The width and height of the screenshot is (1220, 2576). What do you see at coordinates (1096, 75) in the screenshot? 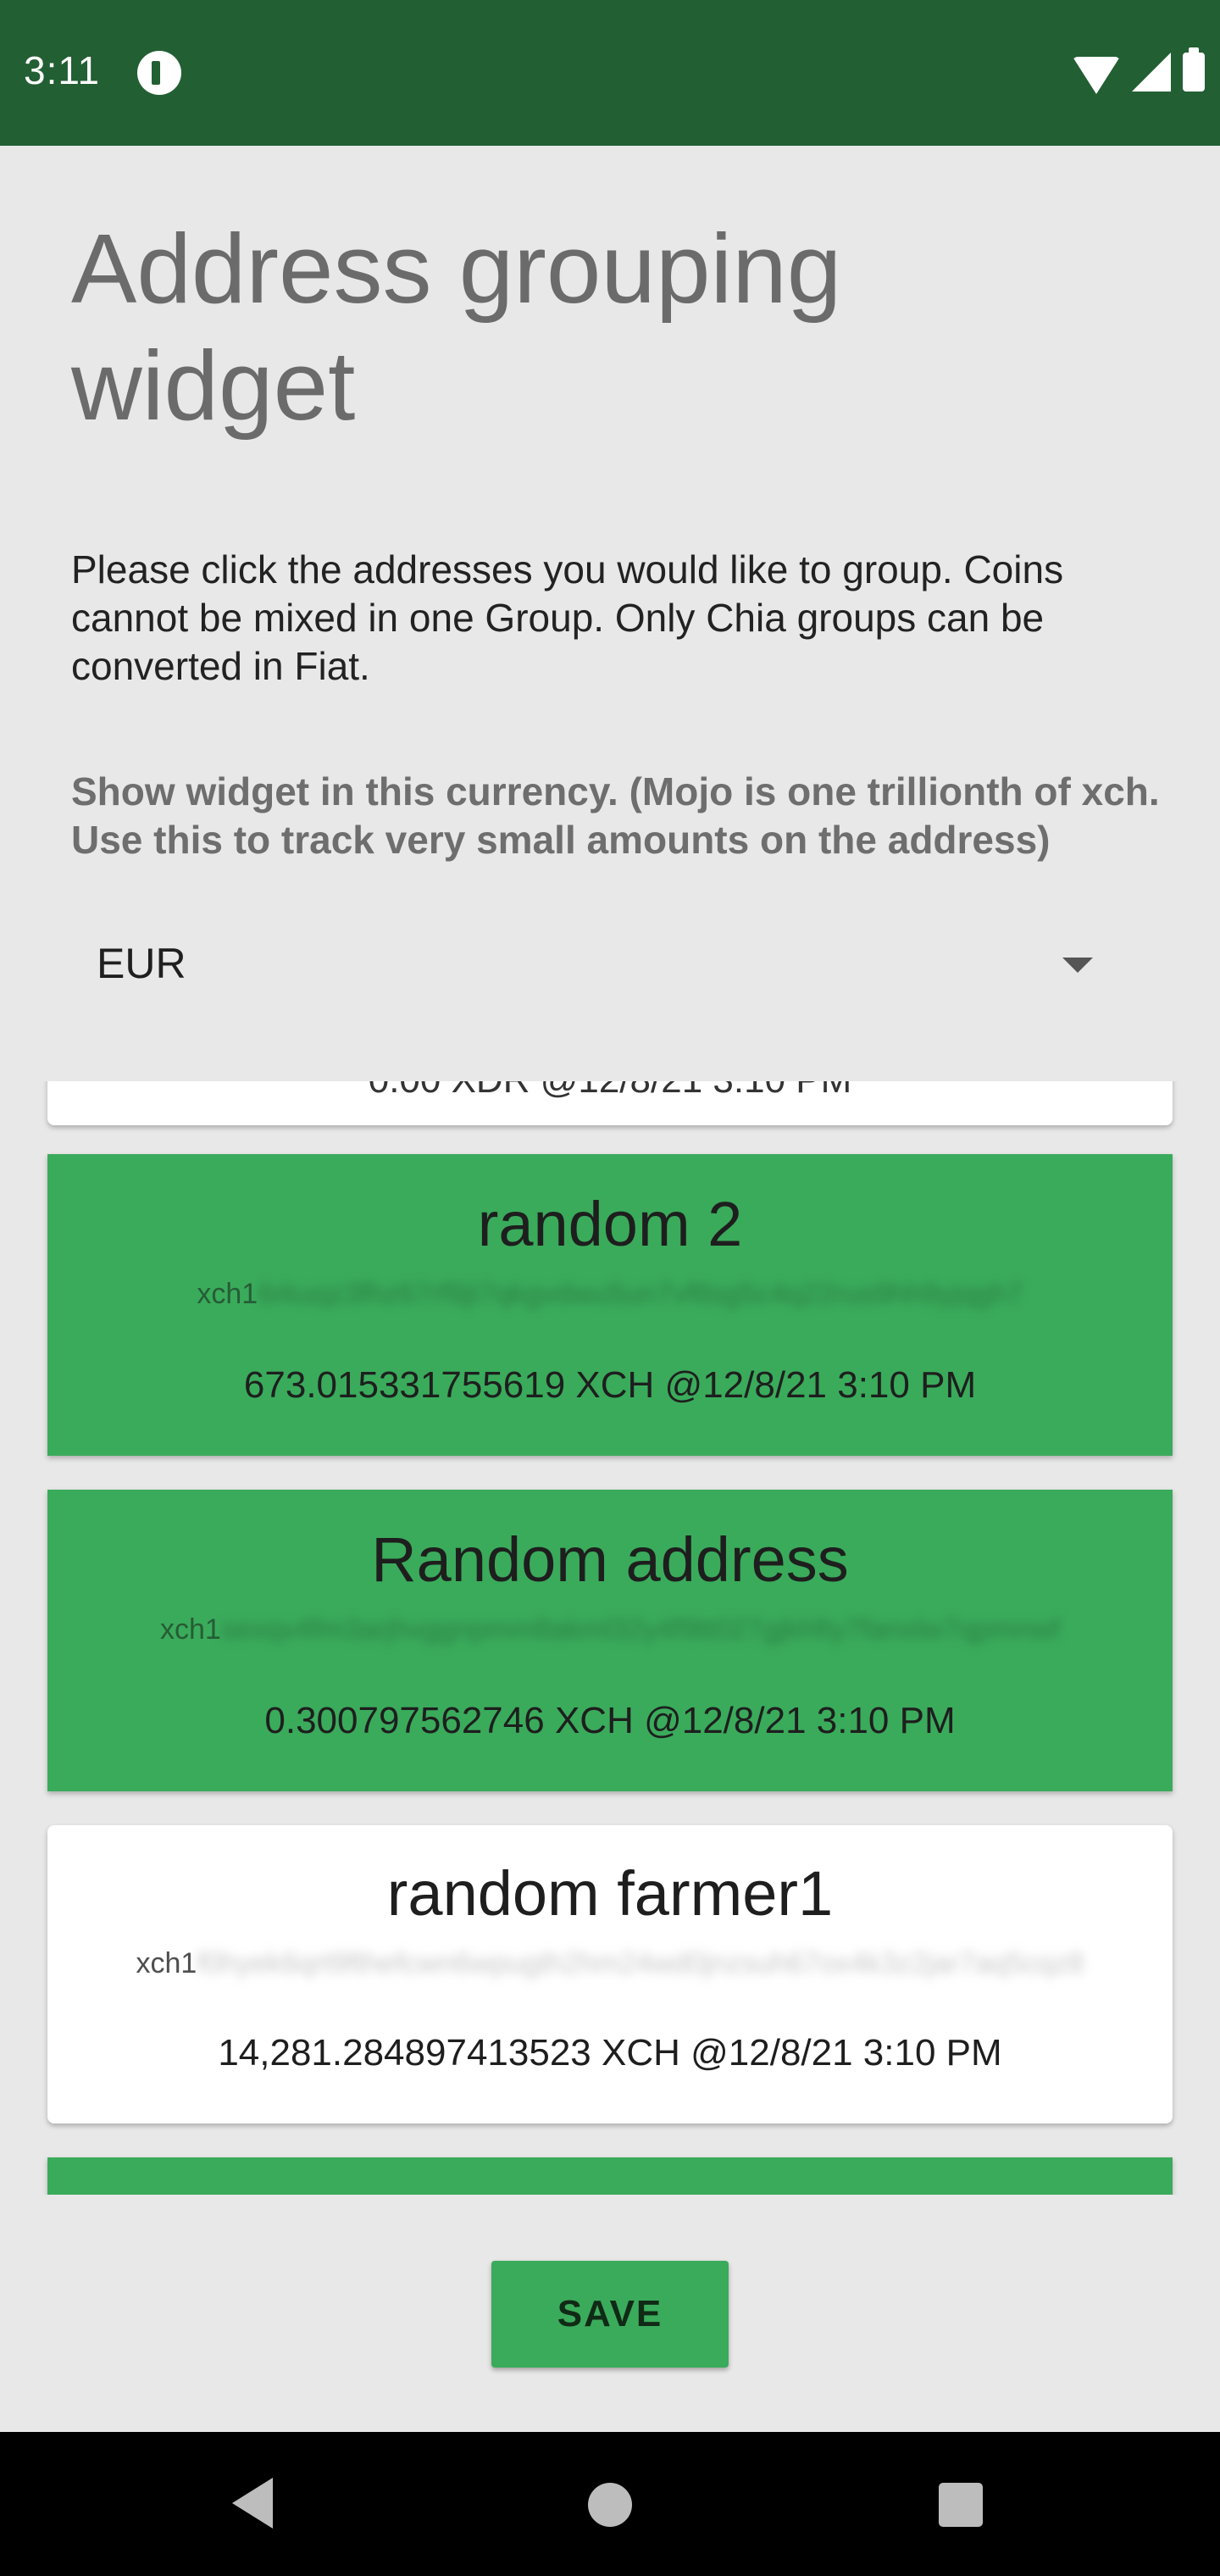
I see `wifi-icon` at bounding box center [1096, 75].